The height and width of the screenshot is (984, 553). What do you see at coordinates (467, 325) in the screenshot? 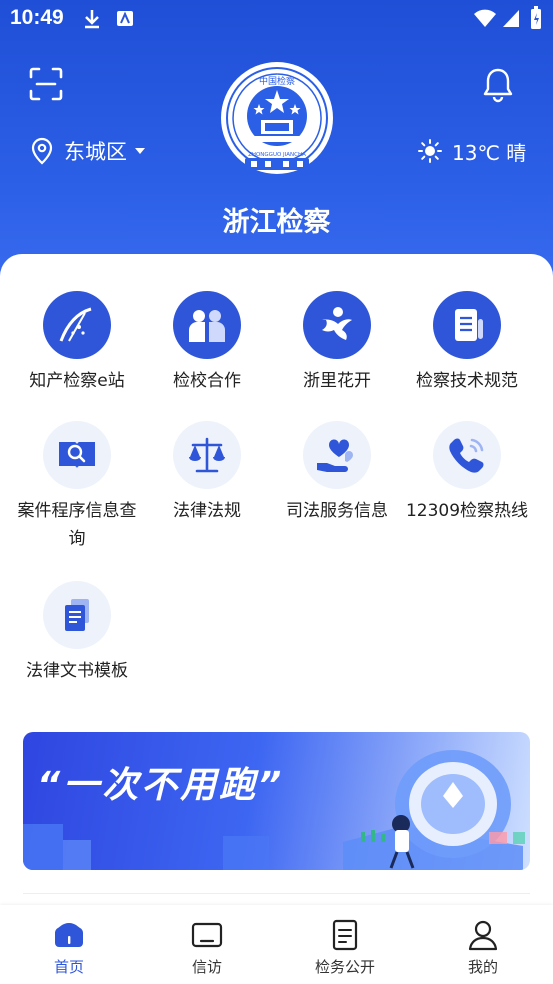
I see `document-spec-icon` at bounding box center [467, 325].